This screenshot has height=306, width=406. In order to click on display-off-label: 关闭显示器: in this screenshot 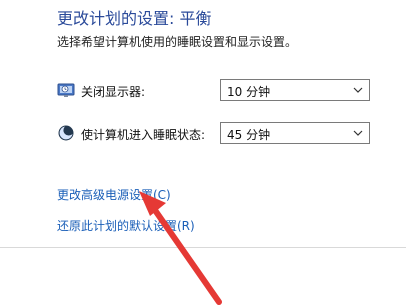, I will do `click(113, 92)`.